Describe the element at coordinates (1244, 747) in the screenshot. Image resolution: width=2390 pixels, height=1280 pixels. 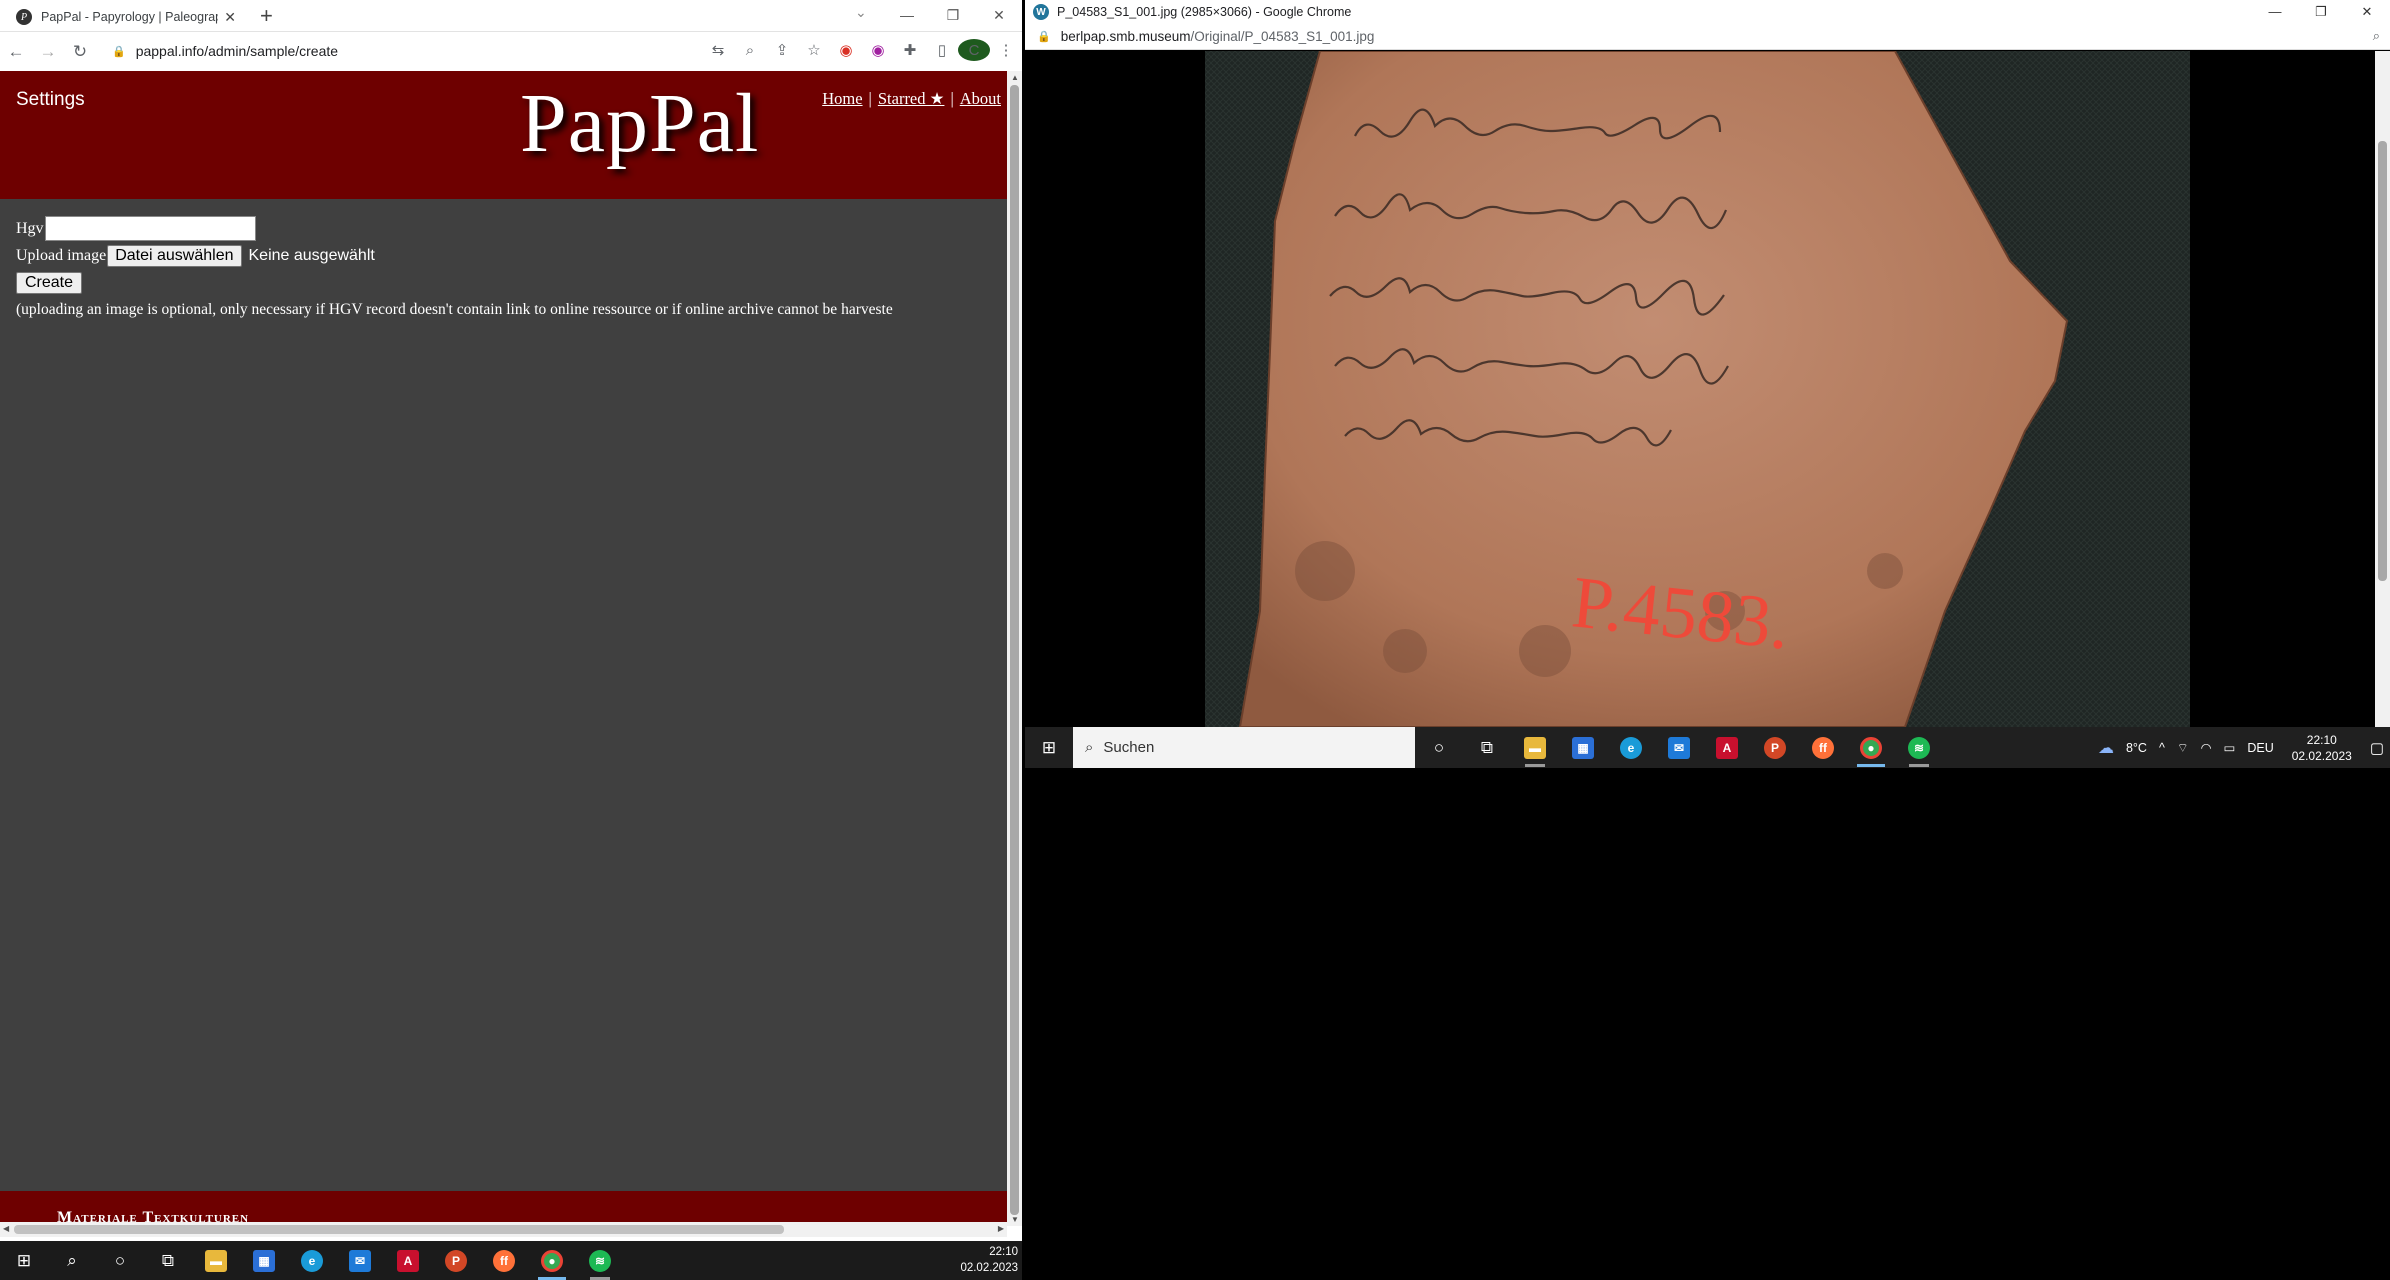
I see `taskbar-search-box: ⌕ Suchen` at that location.